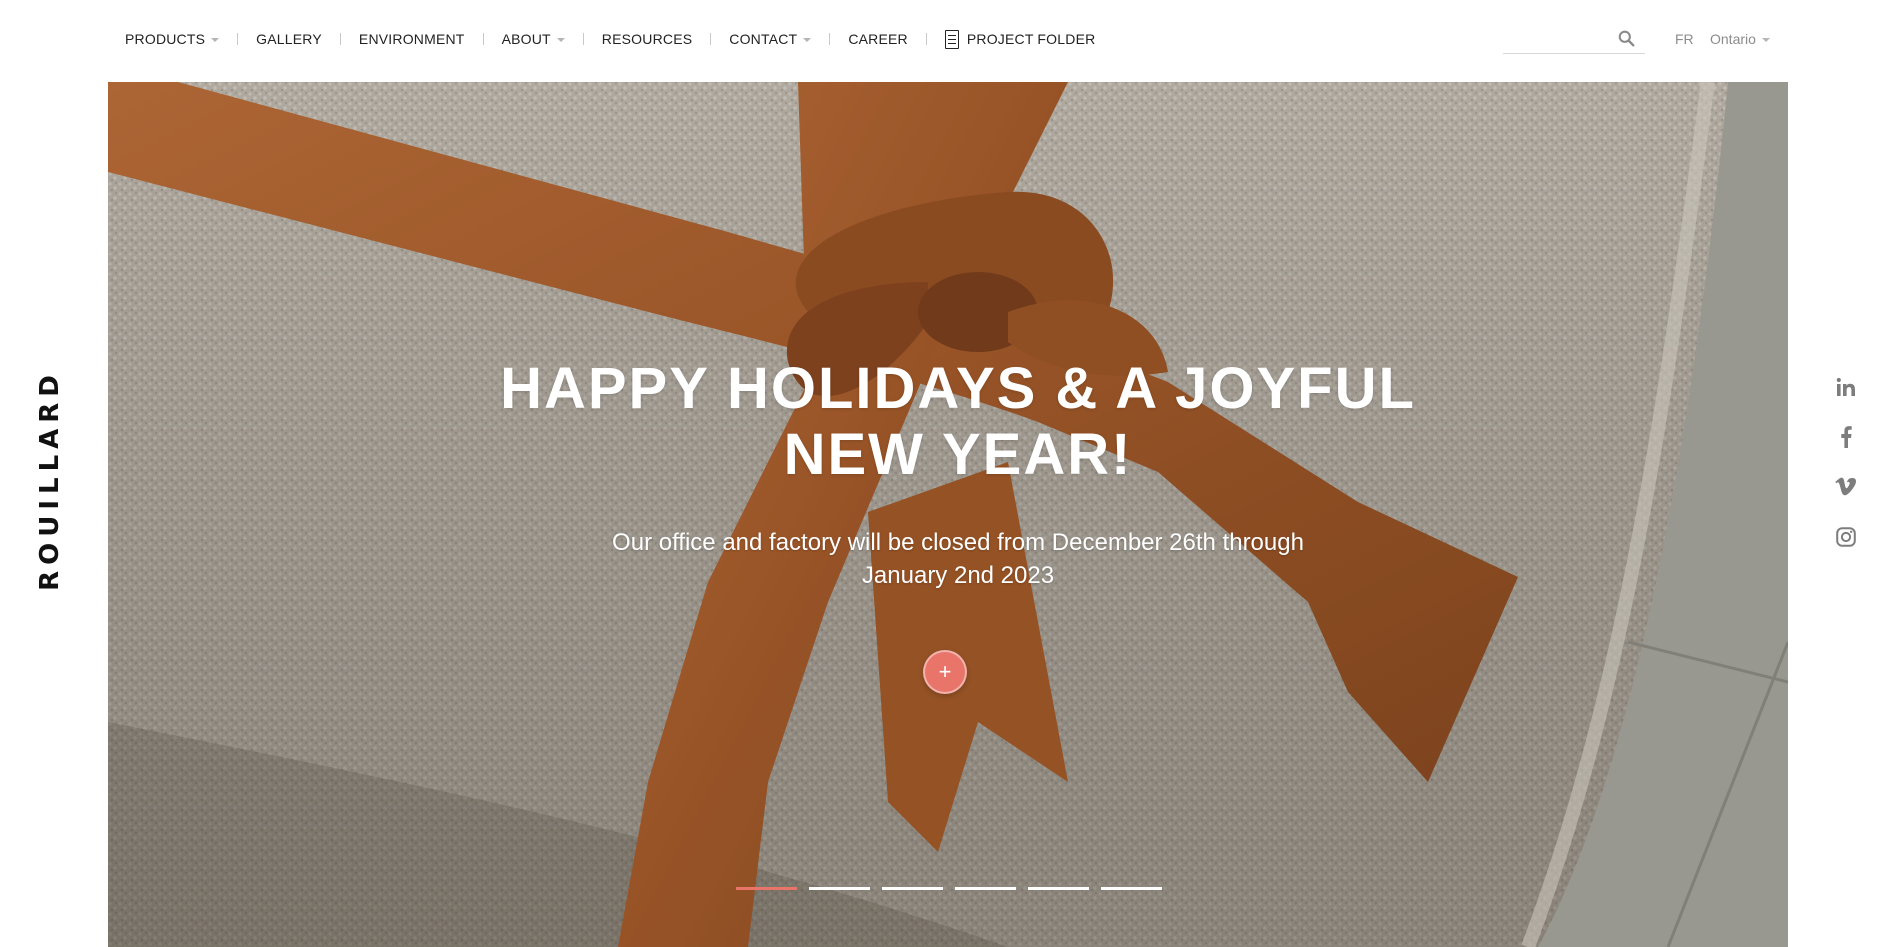 The width and height of the screenshot is (1884, 947). What do you see at coordinates (1846, 387) in the screenshot?
I see `linkedin-icon` at bounding box center [1846, 387].